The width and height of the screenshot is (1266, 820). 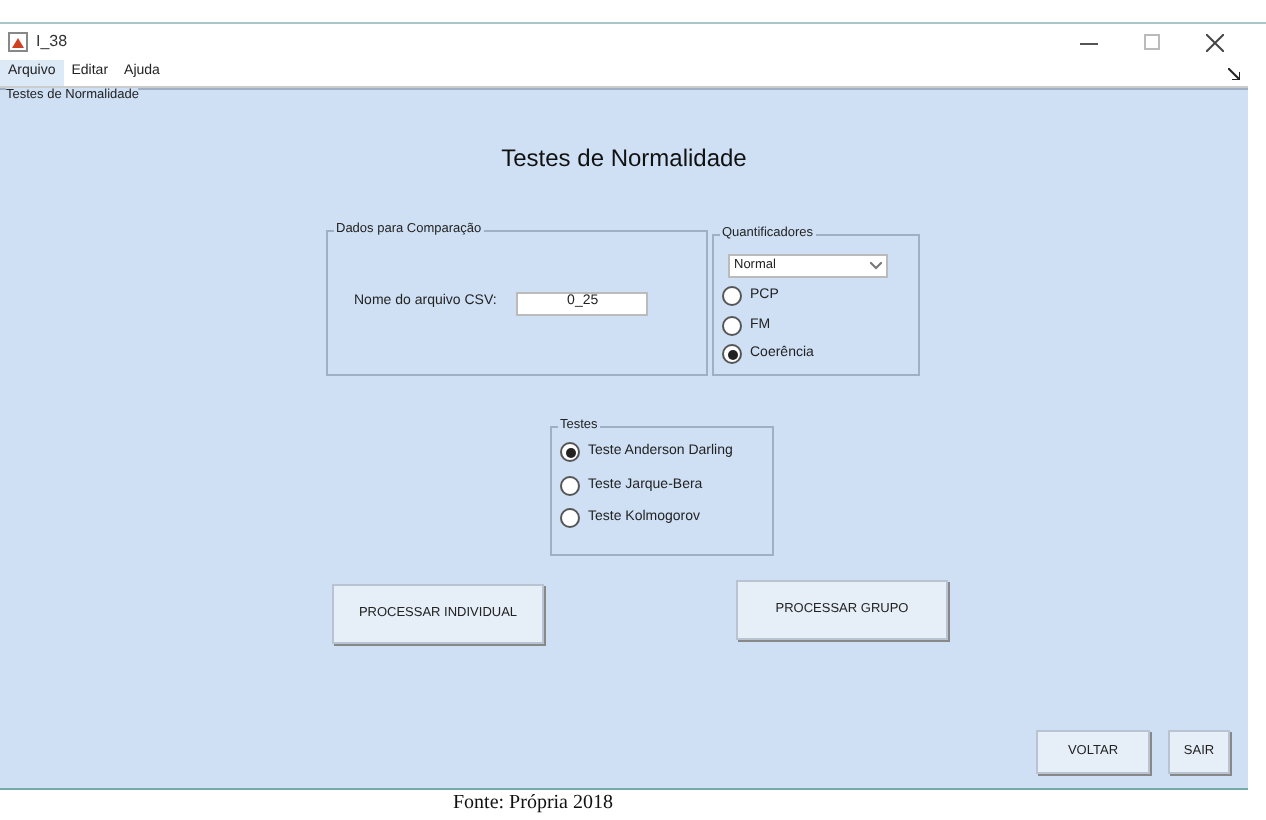 What do you see at coordinates (18, 42) in the screenshot?
I see `app-icon` at bounding box center [18, 42].